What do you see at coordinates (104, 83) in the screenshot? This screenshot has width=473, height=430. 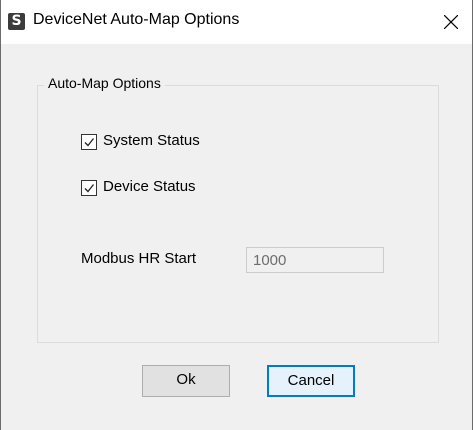 I see `groupbox-legend: Auto-Map Options` at bounding box center [104, 83].